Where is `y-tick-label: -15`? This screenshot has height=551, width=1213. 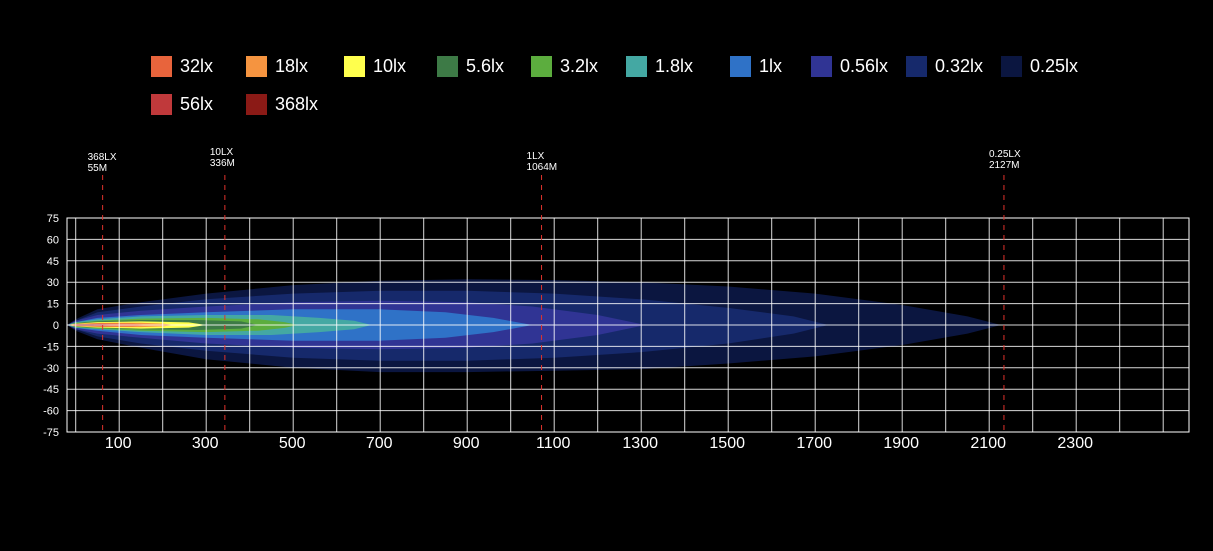
y-tick-label: -15 is located at coordinates (51, 347).